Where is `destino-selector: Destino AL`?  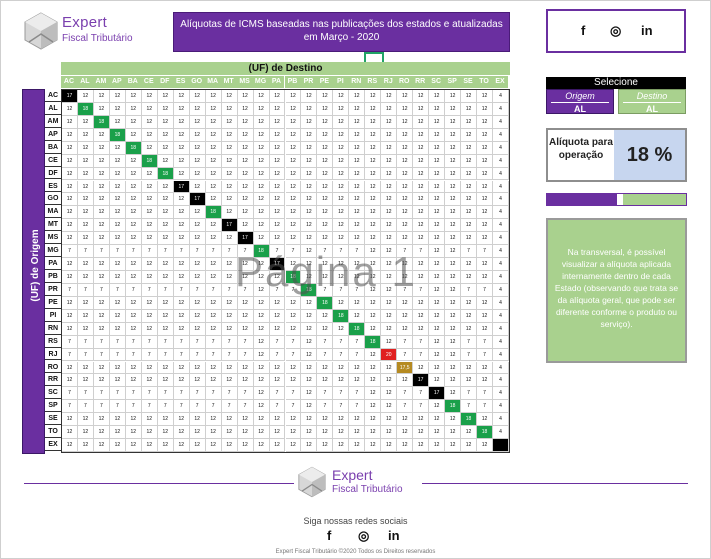 destino-selector: Destino AL is located at coordinates (652, 101).